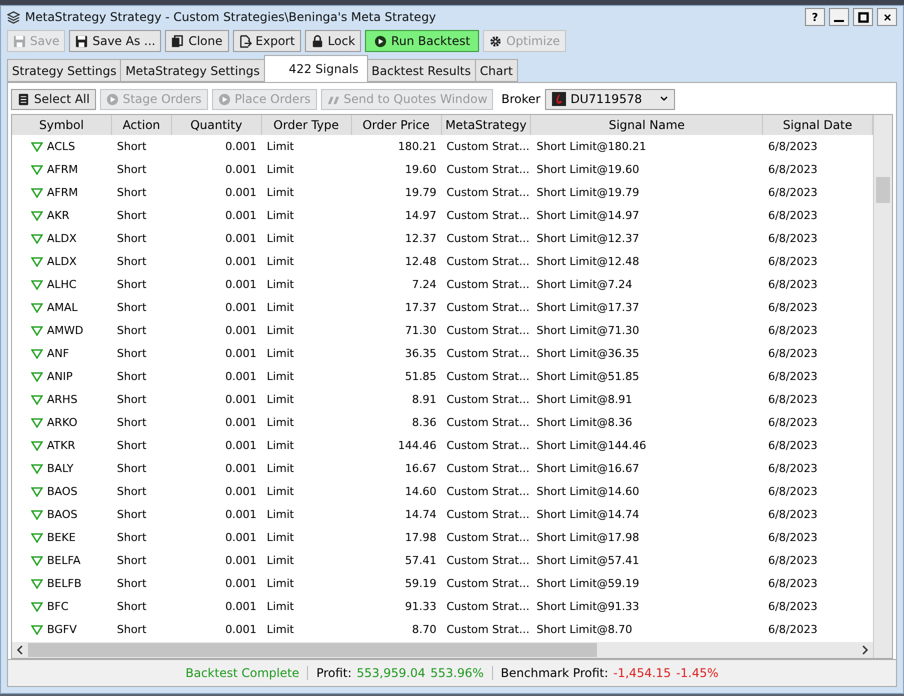  Describe the element at coordinates (307, 125) in the screenshot. I see `column-header: Order Type` at that location.